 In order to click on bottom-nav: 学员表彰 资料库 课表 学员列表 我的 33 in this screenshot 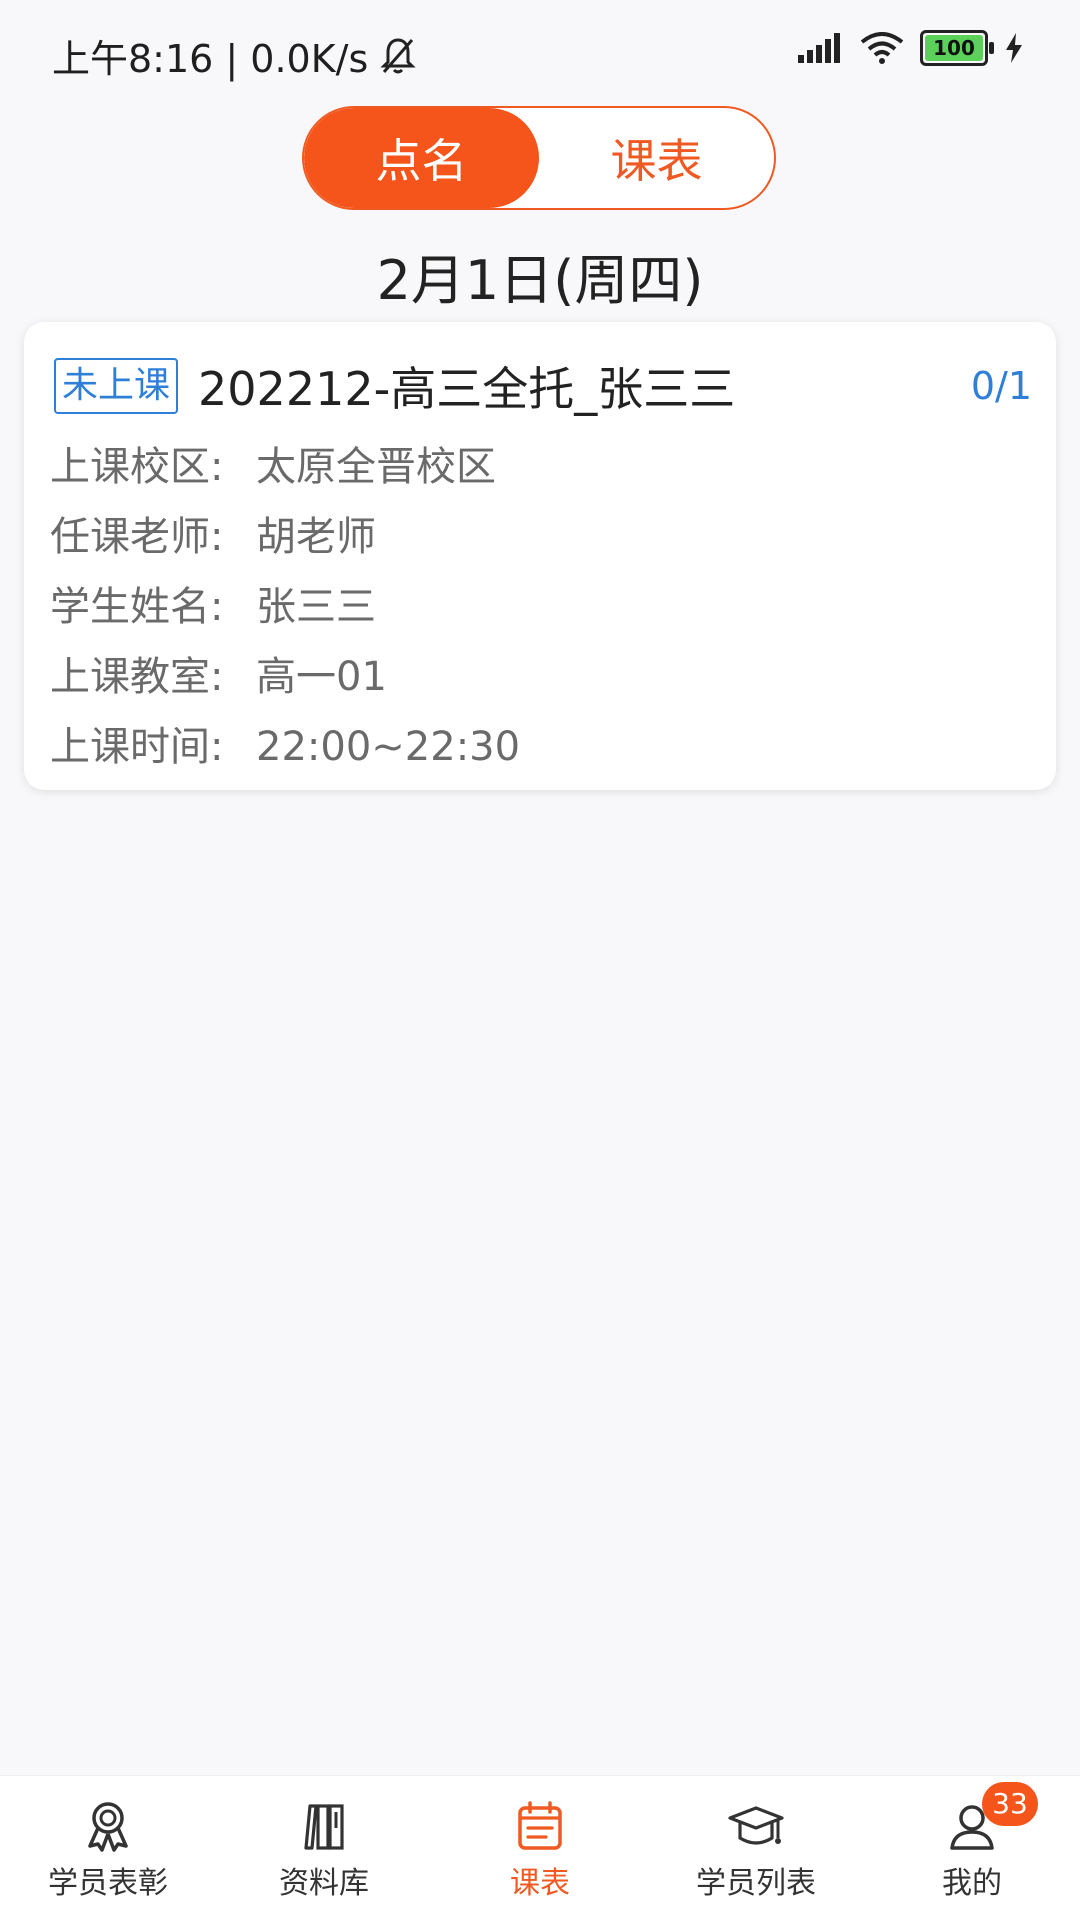, I will do `click(540, 1847)`.